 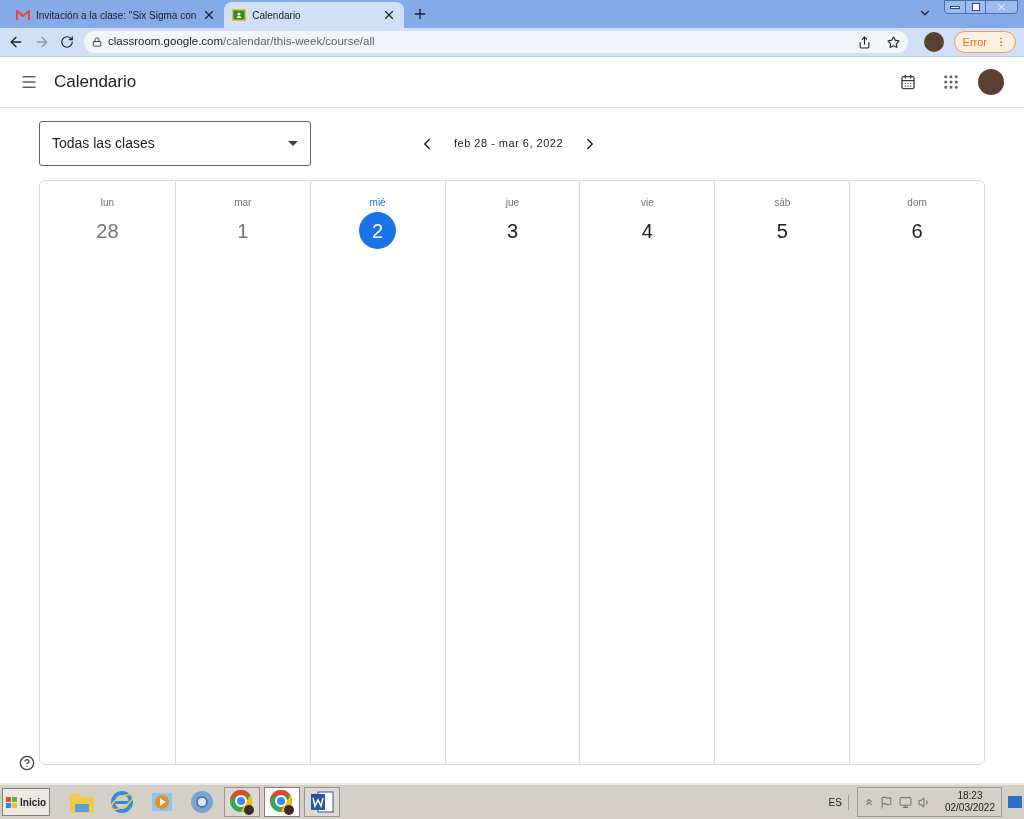 What do you see at coordinates (12, 802) in the screenshot?
I see `windows-logo-icon` at bounding box center [12, 802].